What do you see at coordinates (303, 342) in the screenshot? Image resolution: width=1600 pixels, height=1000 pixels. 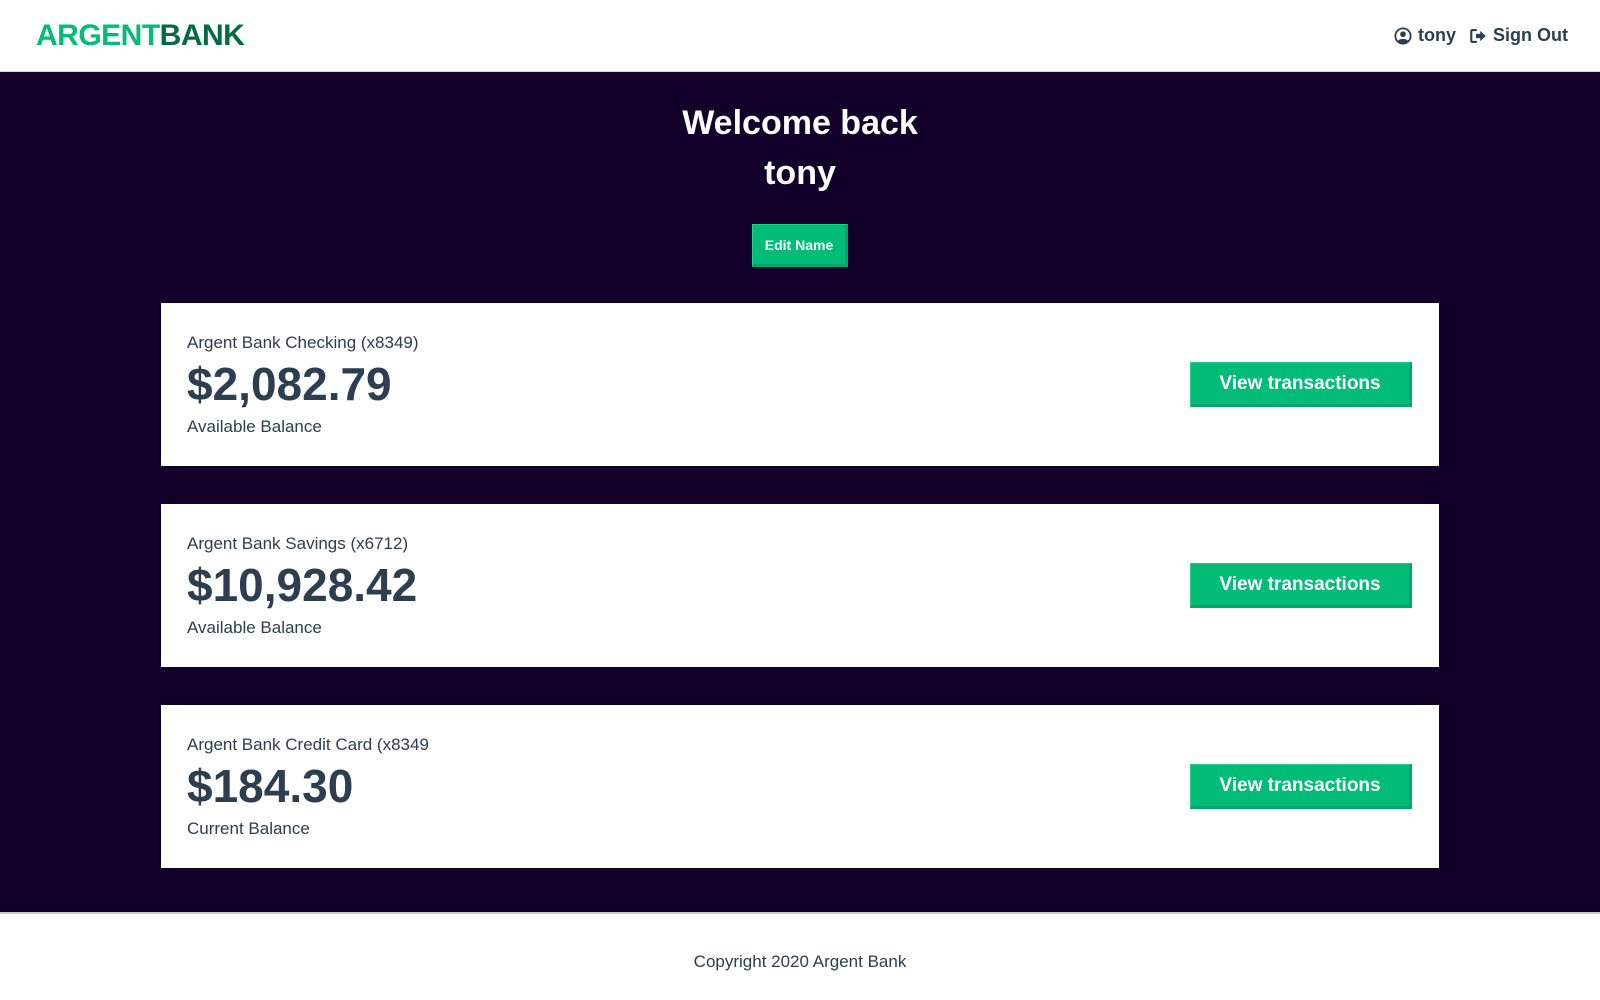 I see `account-title: Argent Bank Checking (x8349)` at bounding box center [303, 342].